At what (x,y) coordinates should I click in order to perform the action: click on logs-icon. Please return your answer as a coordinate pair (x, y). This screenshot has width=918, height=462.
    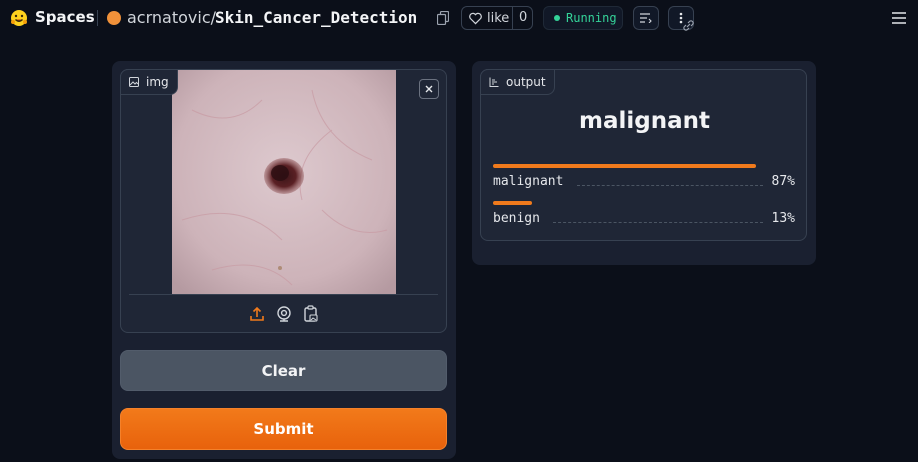
    Looking at the image, I should click on (646, 18).